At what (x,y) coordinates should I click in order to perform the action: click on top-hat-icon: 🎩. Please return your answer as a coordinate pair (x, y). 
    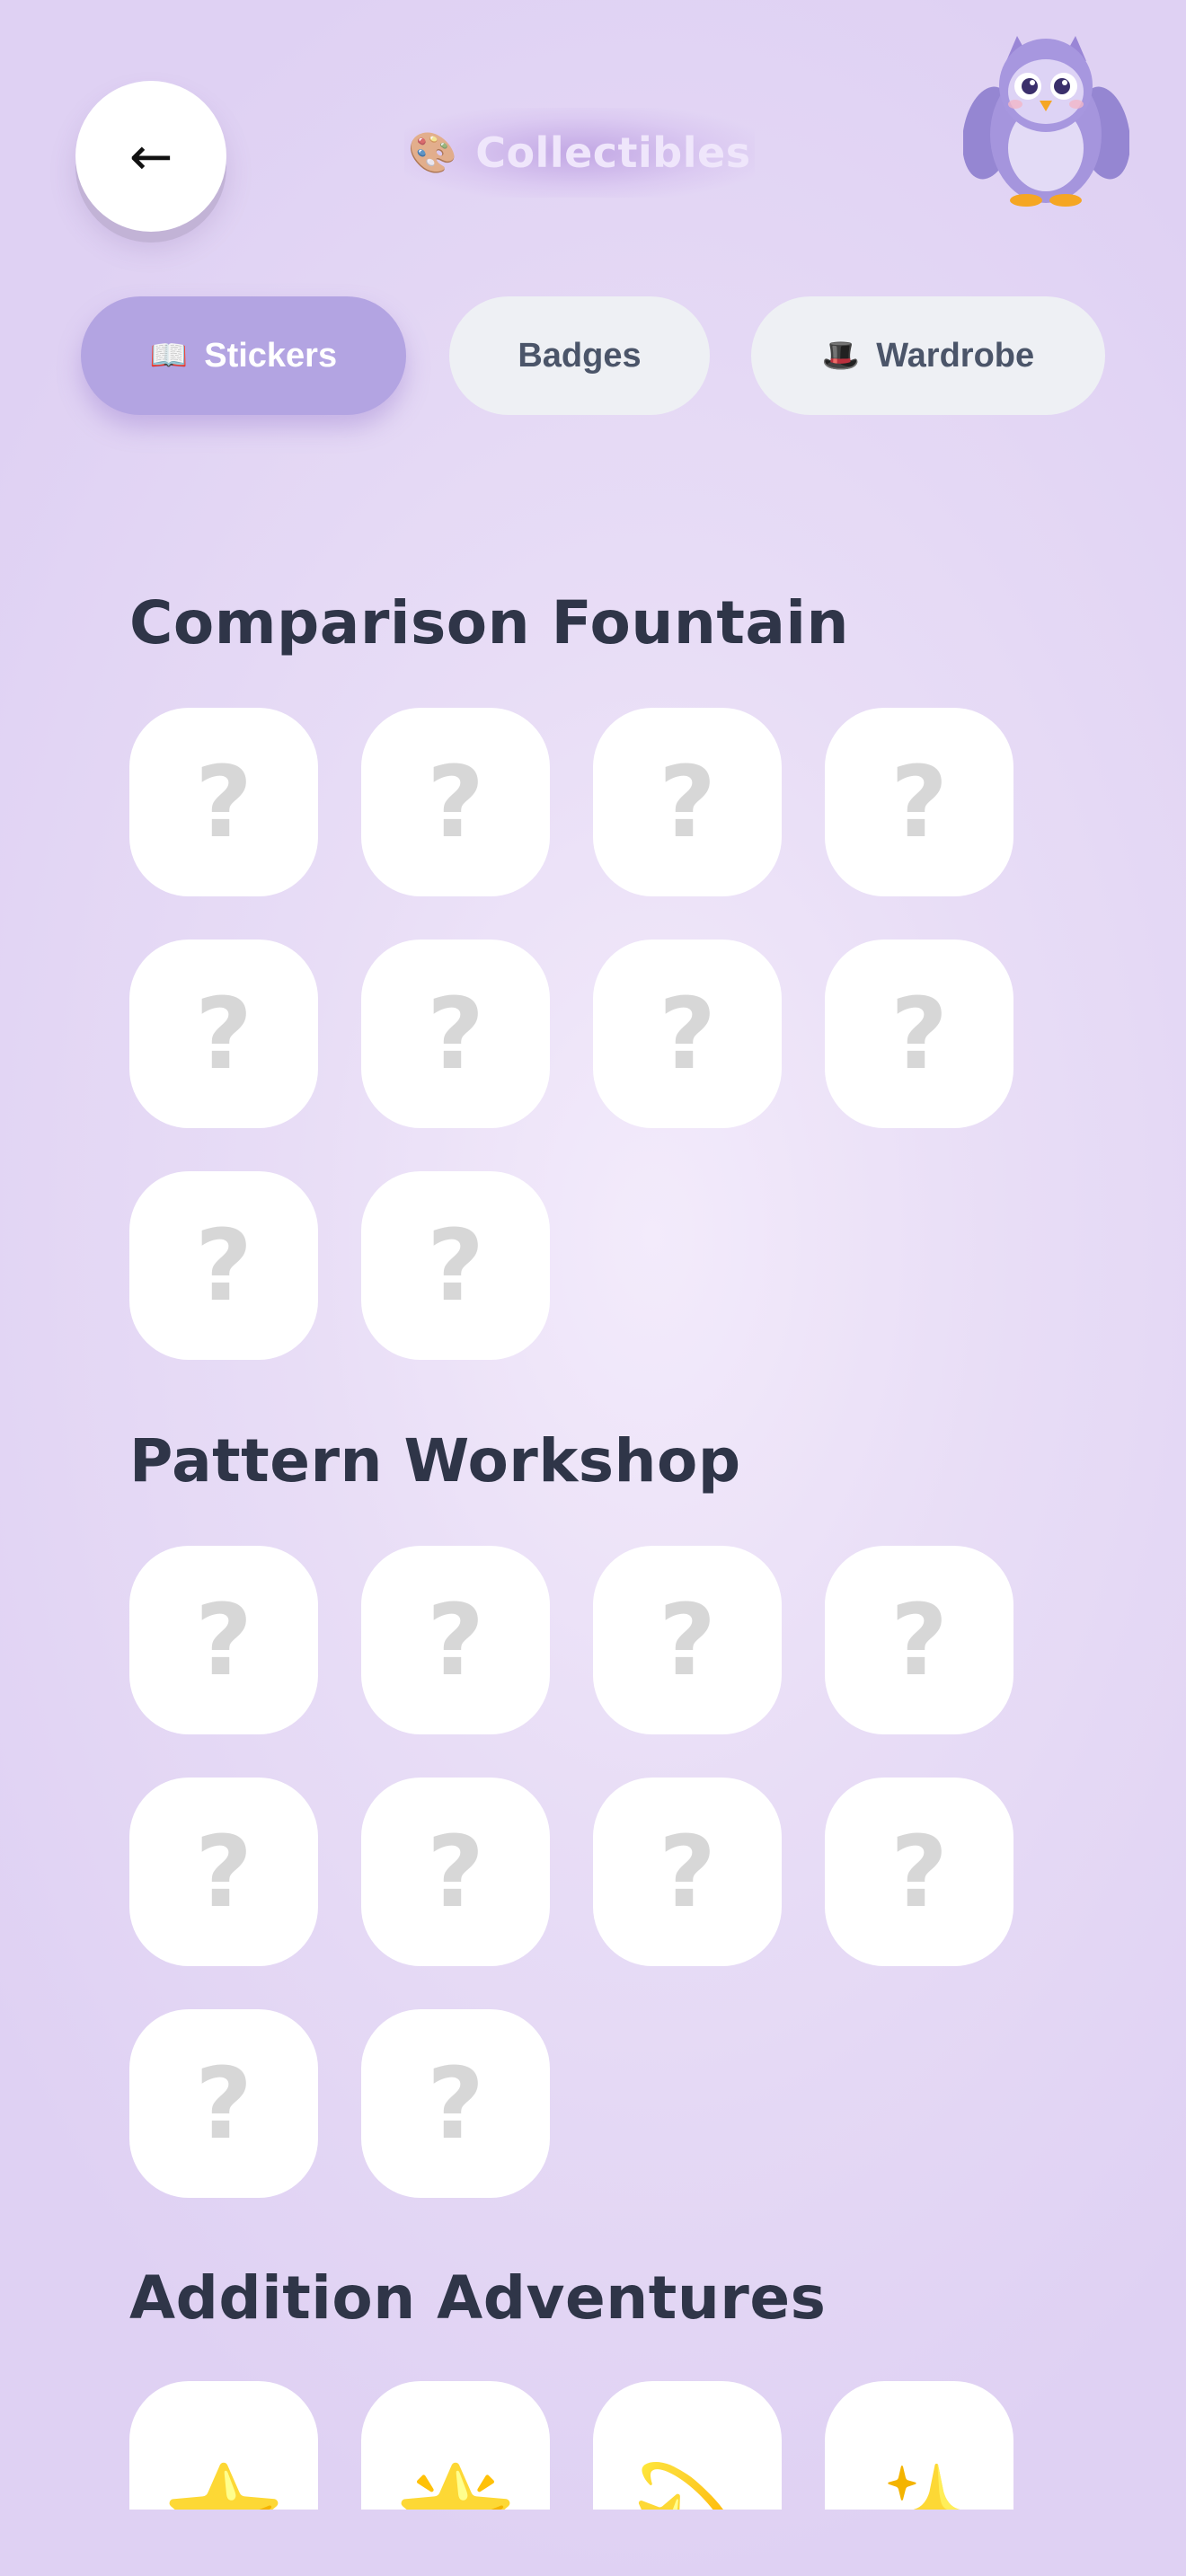
    Looking at the image, I should click on (841, 356).